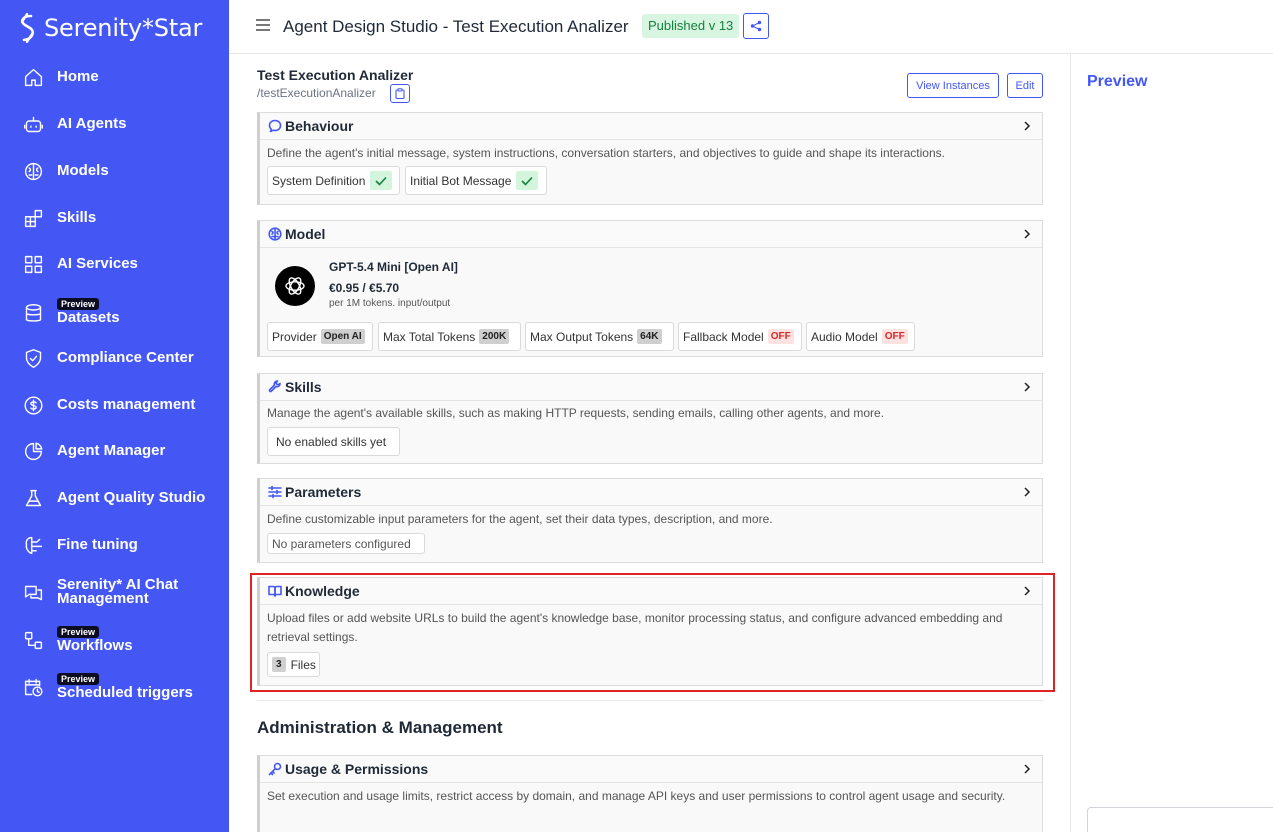  What do you see at coordinates (494, 336) in the screenshot?
I see `chip-value: 200K` at bounding box center [494, 336].